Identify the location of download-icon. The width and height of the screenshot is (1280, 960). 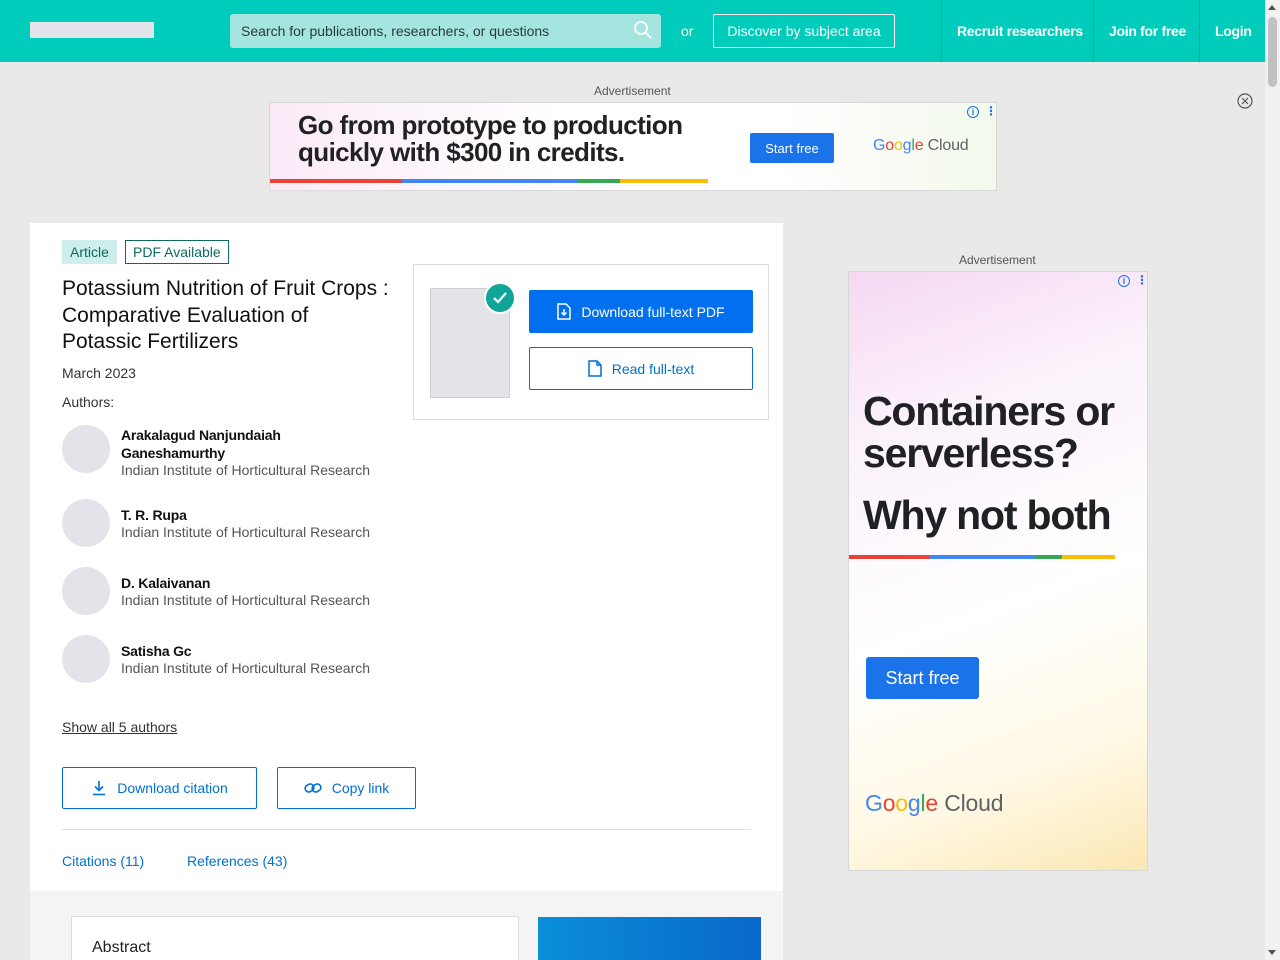
(99, 788).